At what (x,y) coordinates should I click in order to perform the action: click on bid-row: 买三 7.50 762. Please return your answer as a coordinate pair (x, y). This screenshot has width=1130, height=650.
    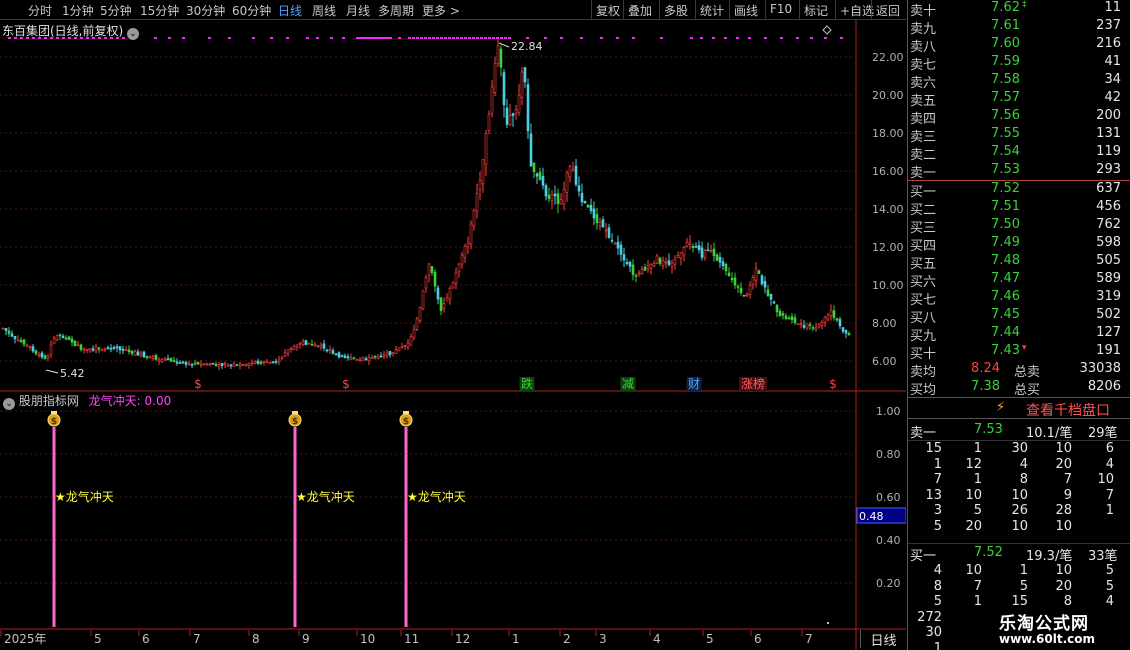
    Looking at the image, I should click on (1018, 226).